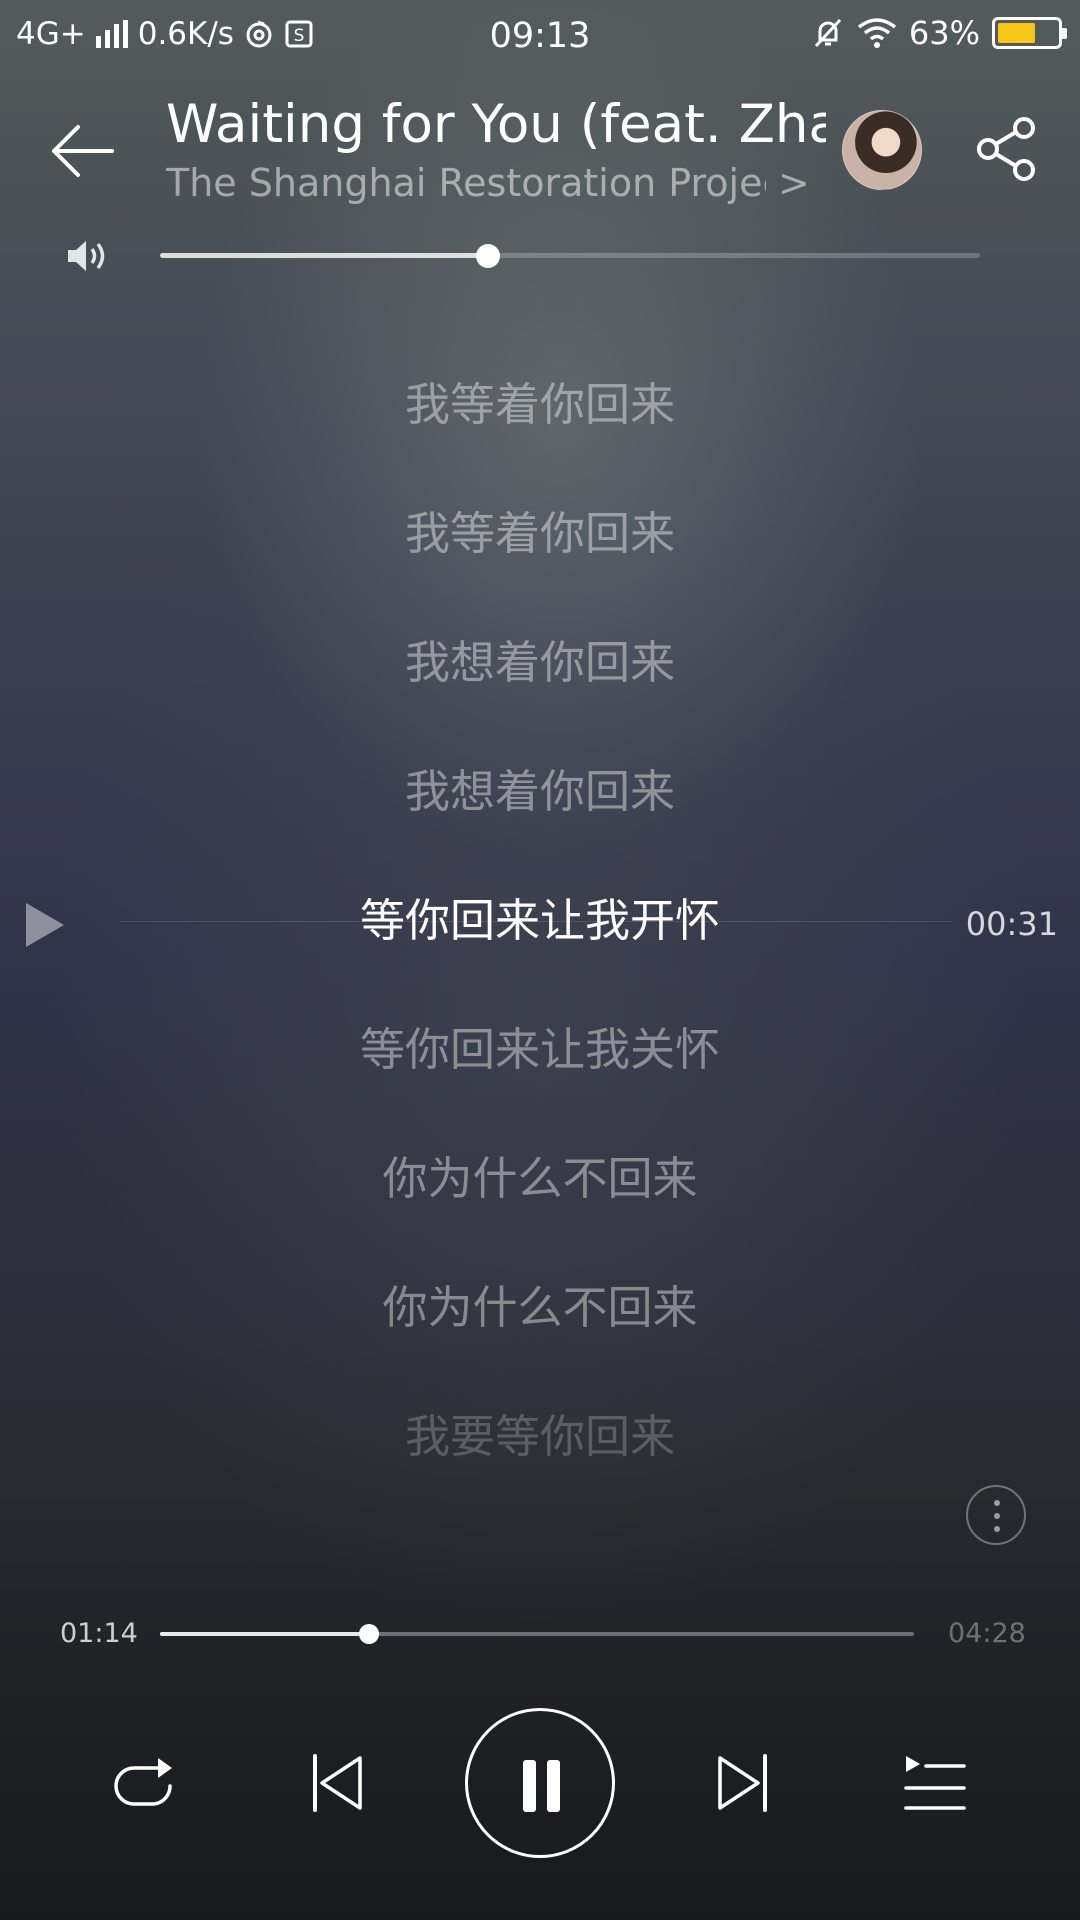  I want to click on pause-button, so click(540, 1783).